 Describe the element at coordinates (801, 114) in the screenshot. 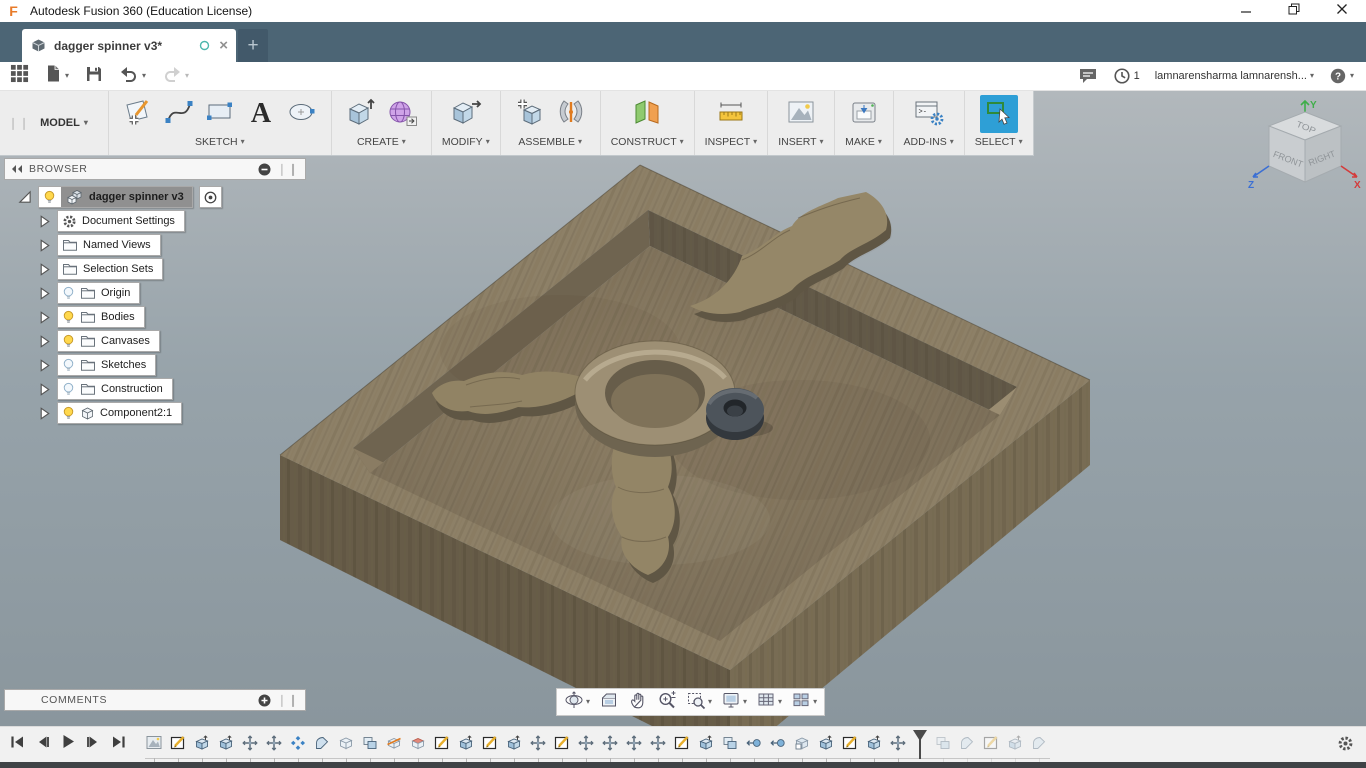

I see `insert-image-button` at that location.